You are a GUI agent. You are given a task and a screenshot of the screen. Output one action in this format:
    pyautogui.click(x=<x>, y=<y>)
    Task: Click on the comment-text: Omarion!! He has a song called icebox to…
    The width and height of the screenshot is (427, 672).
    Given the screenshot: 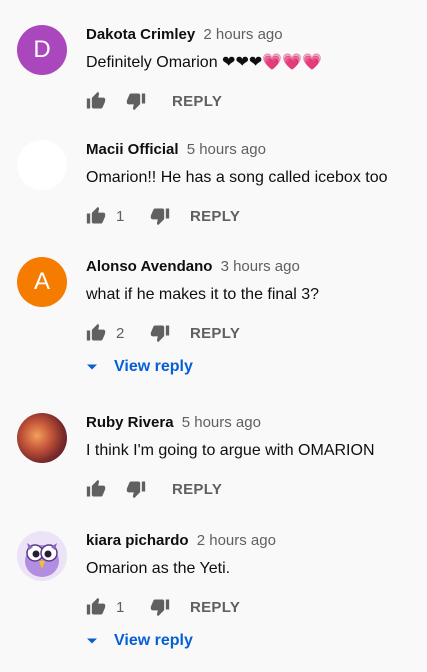 What is the action you would take?
    pyautogui.click(x=237, y=177)
    